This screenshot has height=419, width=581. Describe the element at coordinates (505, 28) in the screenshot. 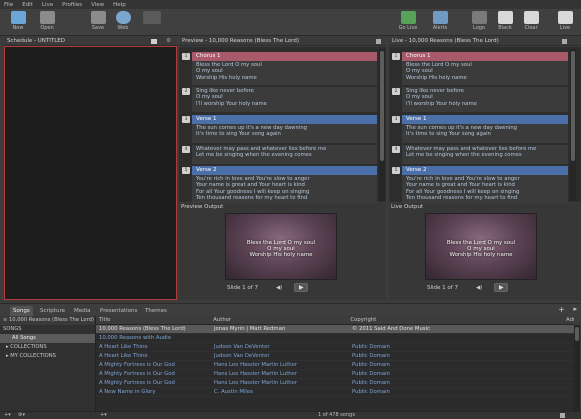

I see `black-label: Black` at that location.